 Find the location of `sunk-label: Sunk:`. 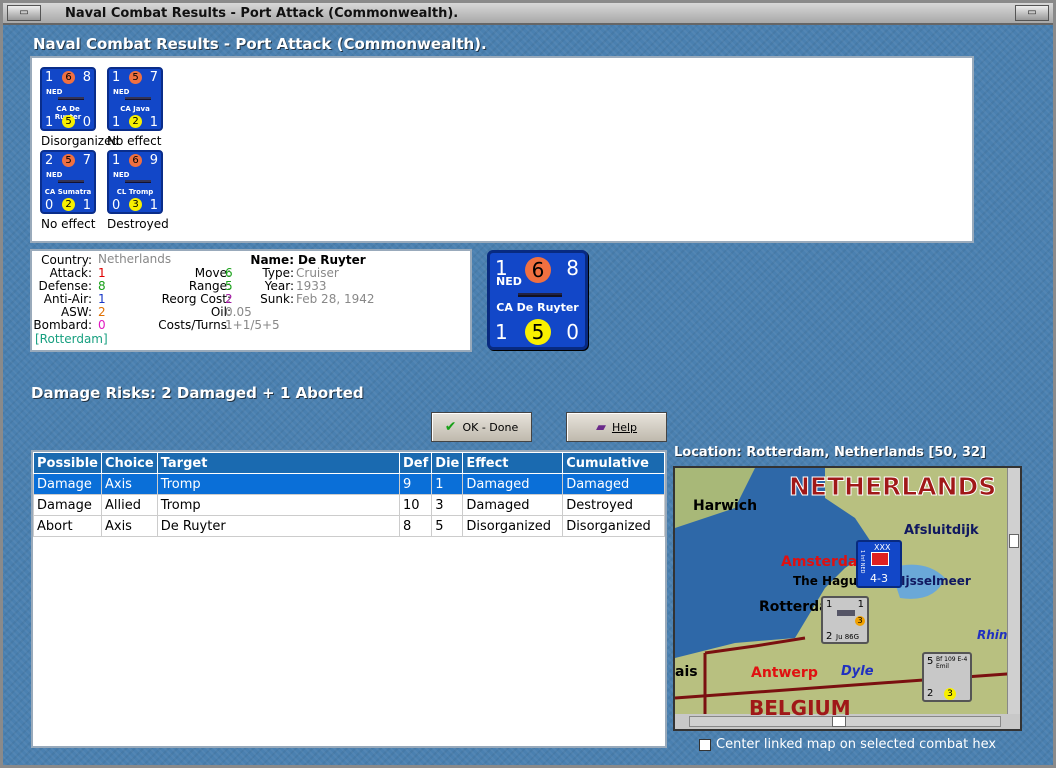

sunk-label: Sunk: is located at coordinates (277, 299).